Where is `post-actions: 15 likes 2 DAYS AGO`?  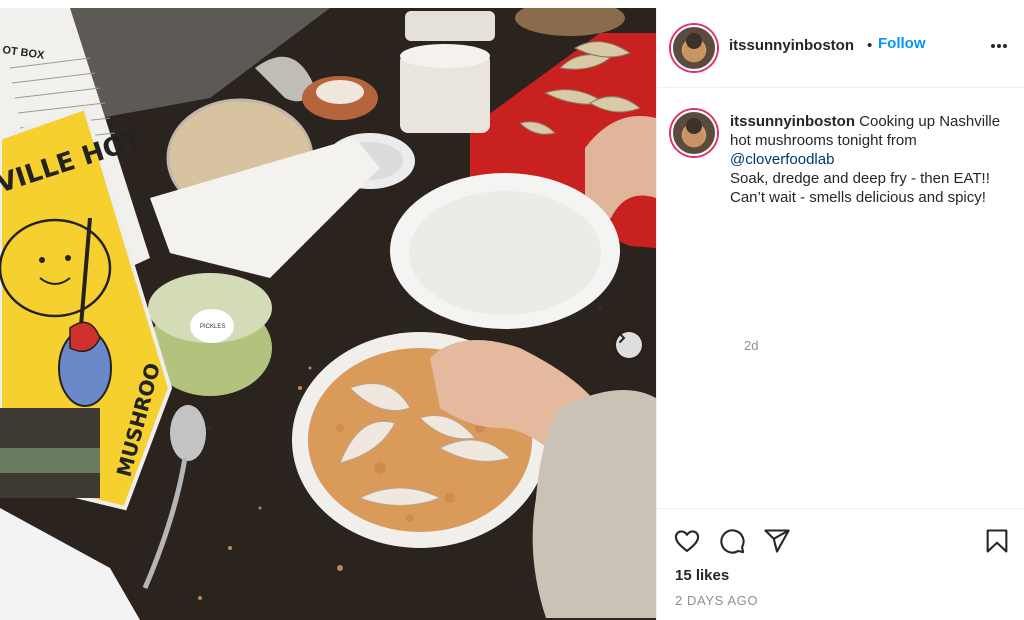
post-actions: 15 likes 2 DAYS AGO is located at coordinates (840, 564).